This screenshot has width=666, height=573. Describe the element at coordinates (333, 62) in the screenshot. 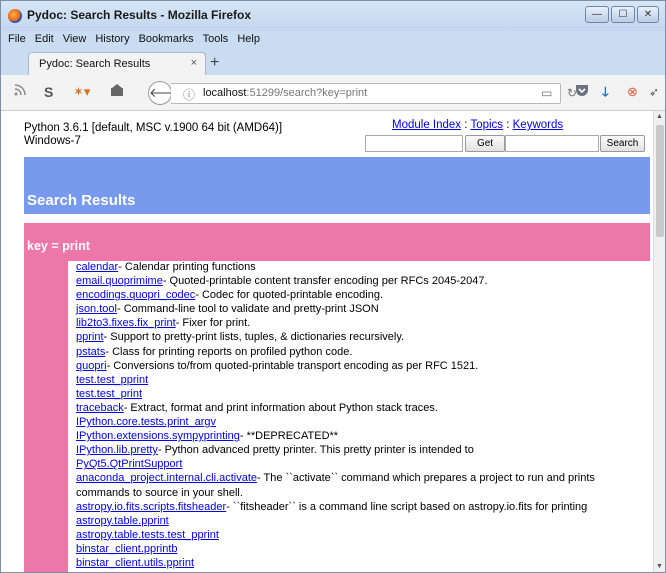

I see `tab-strip: Pydoc: Search Results × +` at that location.